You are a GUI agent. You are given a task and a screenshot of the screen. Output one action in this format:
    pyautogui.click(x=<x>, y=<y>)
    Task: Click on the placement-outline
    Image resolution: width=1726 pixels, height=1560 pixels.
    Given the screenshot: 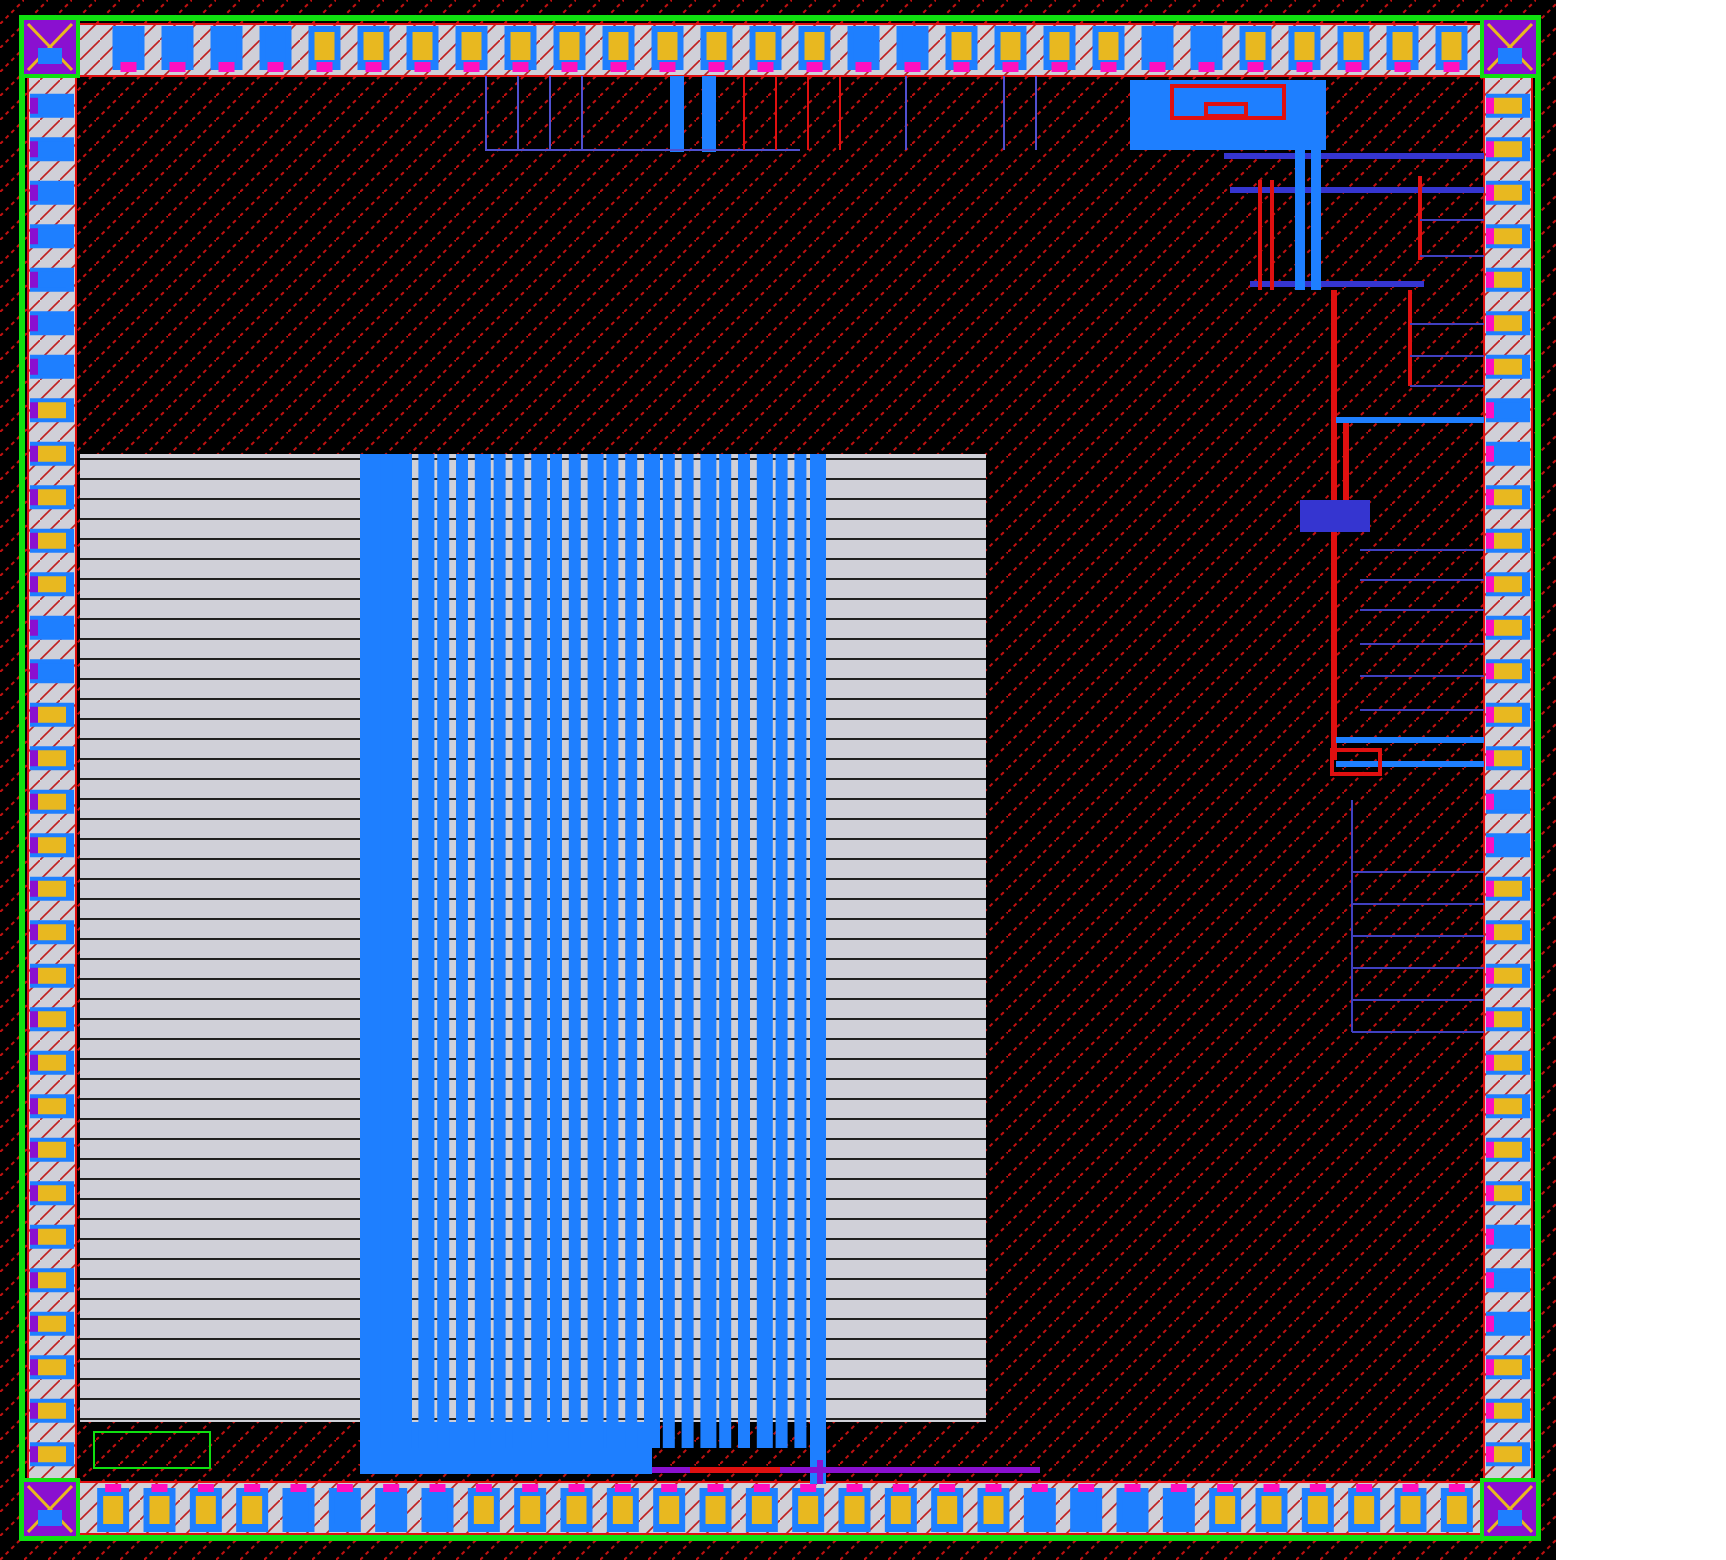 What is the action you would take?
    pyautogui.click(x=152, y=1450)
    